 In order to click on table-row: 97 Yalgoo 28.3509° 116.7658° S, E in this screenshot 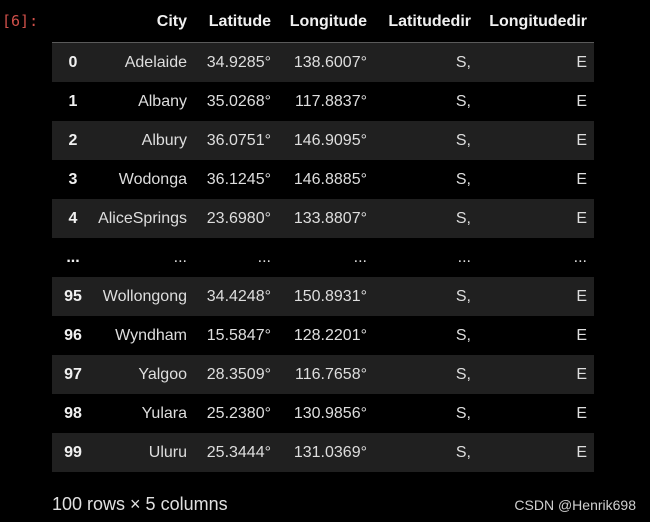, I will do `click(323, 374)`.